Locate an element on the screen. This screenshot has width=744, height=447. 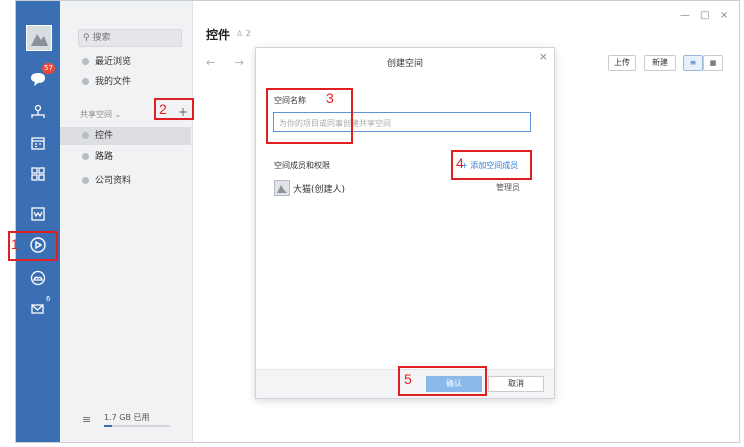
member-name: 大猫(创建人) is located at coordinates (319, 190).